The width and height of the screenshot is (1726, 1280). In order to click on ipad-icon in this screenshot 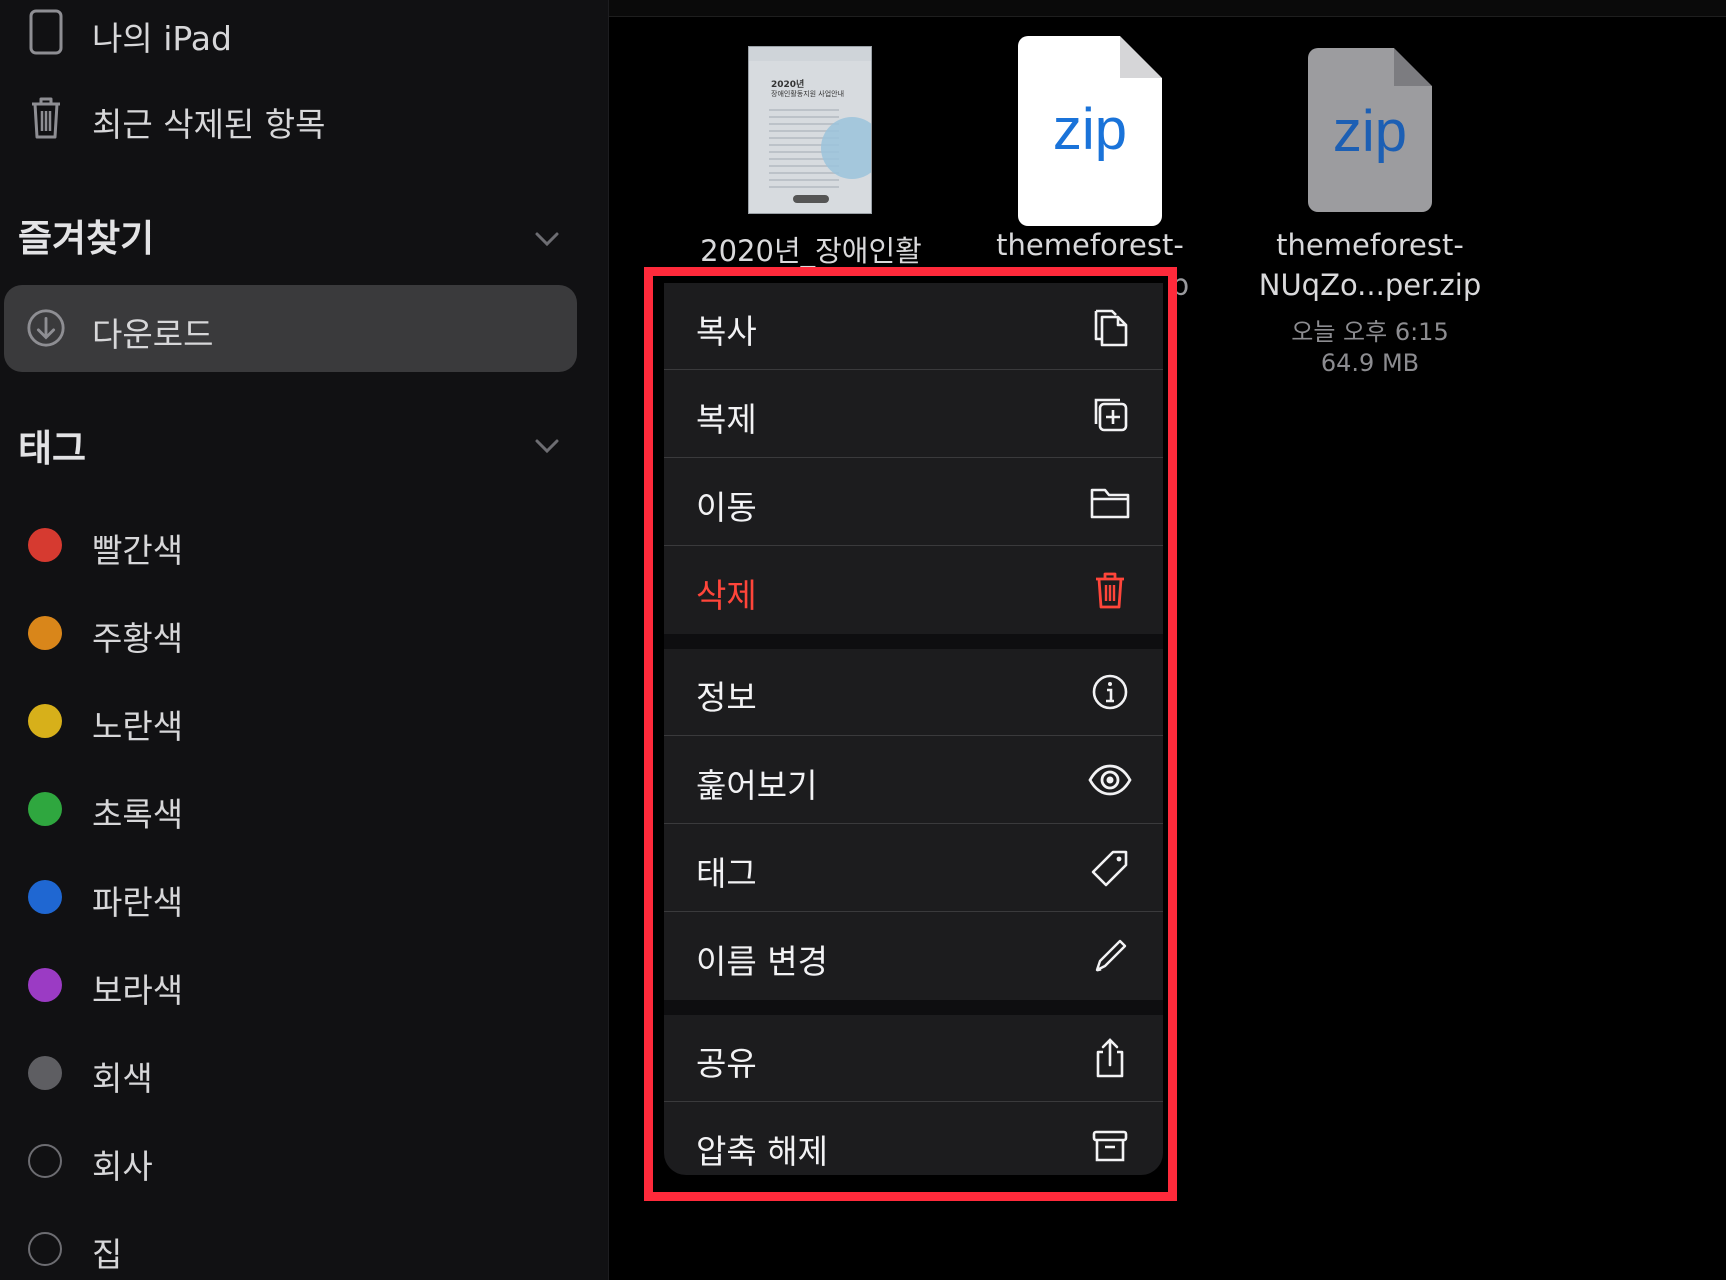, I will do `click(46, 32)`.